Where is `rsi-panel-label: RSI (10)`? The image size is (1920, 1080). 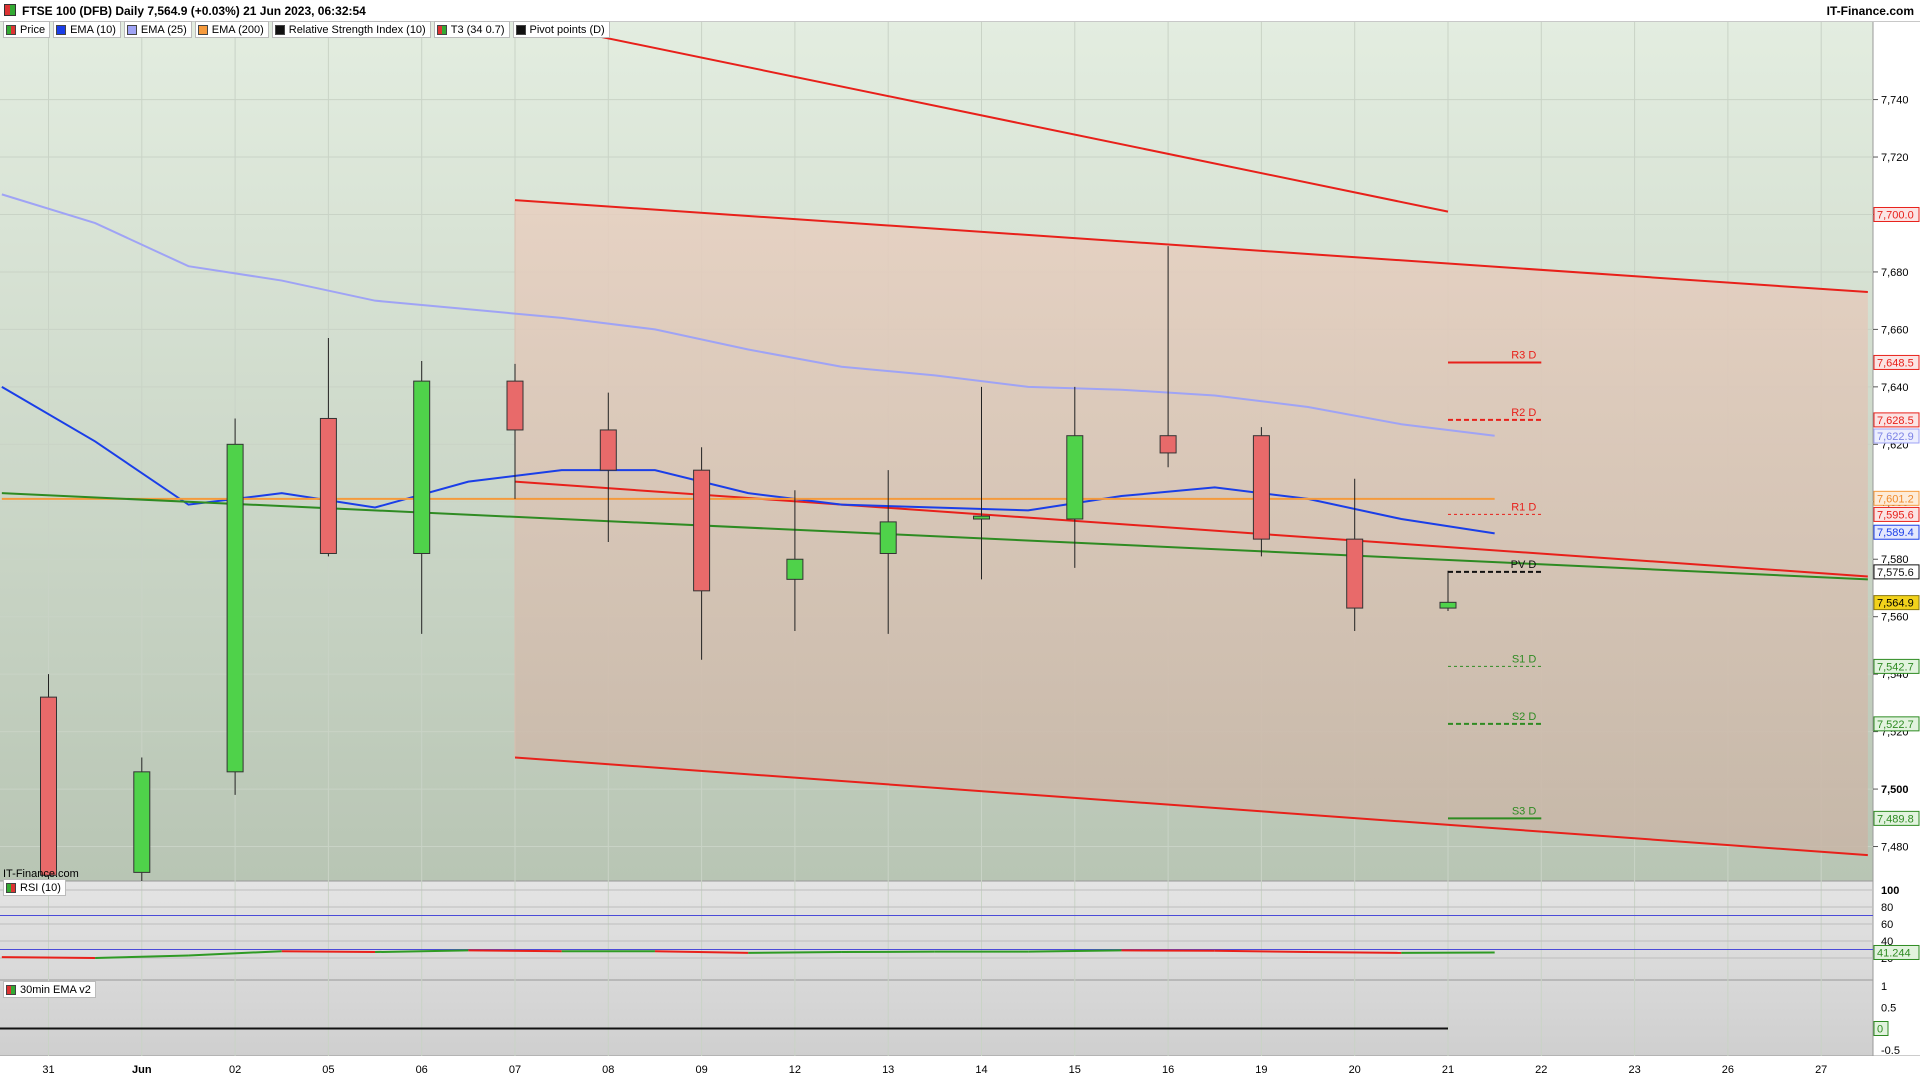 rsi-panel-label: RSI (10) is located at coordinates (34, 887).